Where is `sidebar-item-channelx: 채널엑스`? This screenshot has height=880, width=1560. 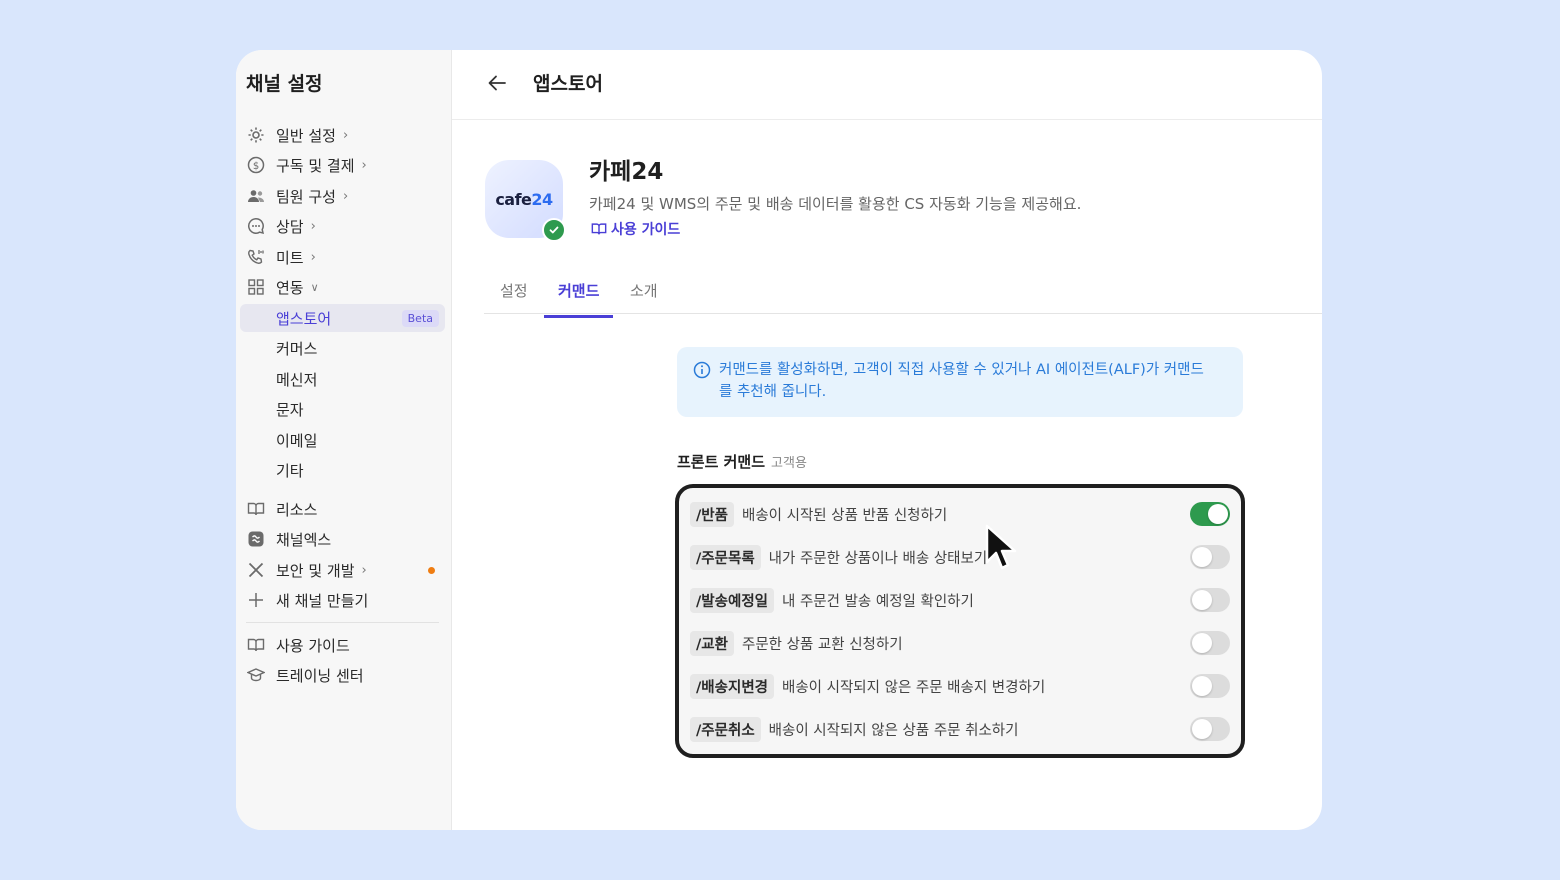 sidebar-item-channelx: 채널엑스 is located at coordinates (342, 539).